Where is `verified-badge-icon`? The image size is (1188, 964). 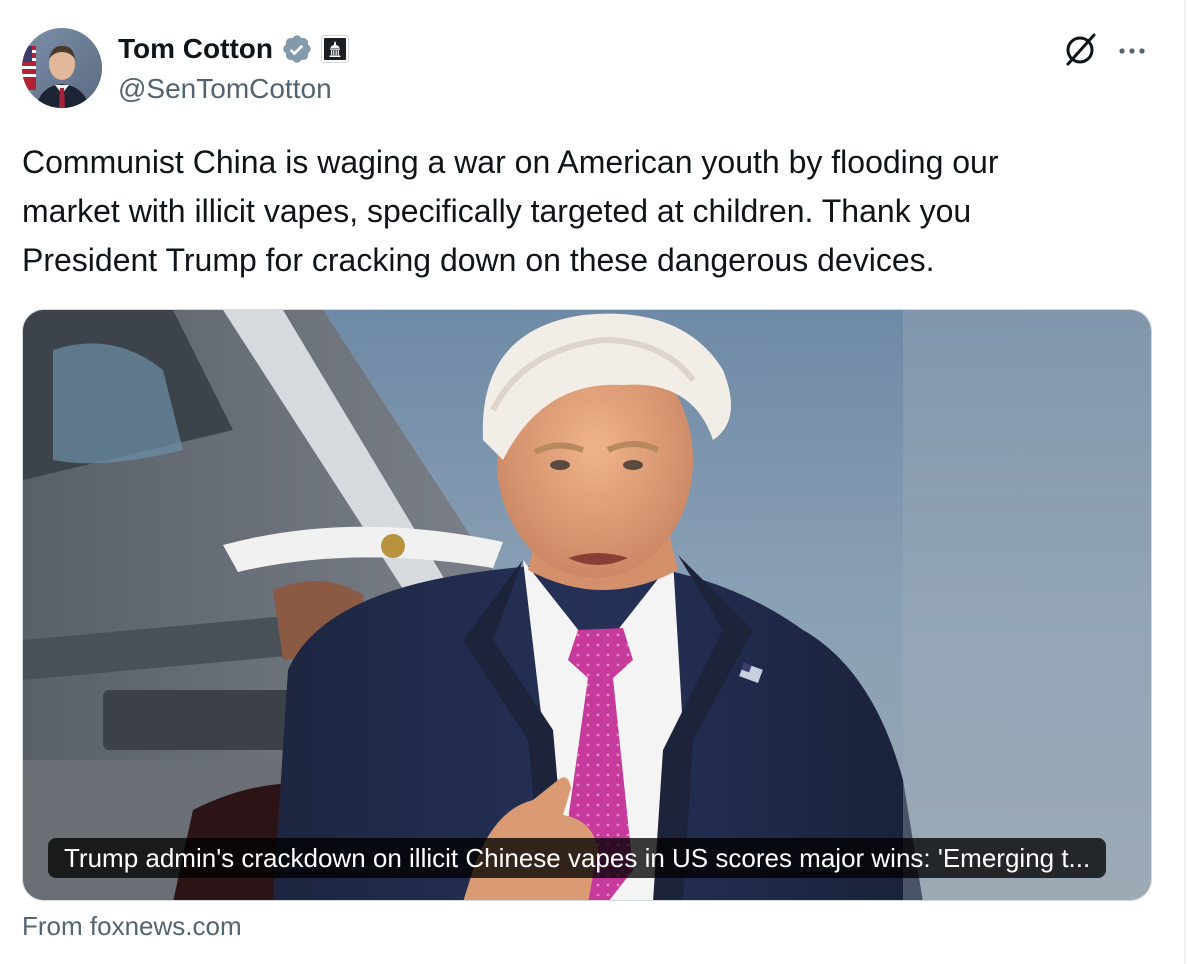 verified-badge-icon is located at coordinates (297, 49).